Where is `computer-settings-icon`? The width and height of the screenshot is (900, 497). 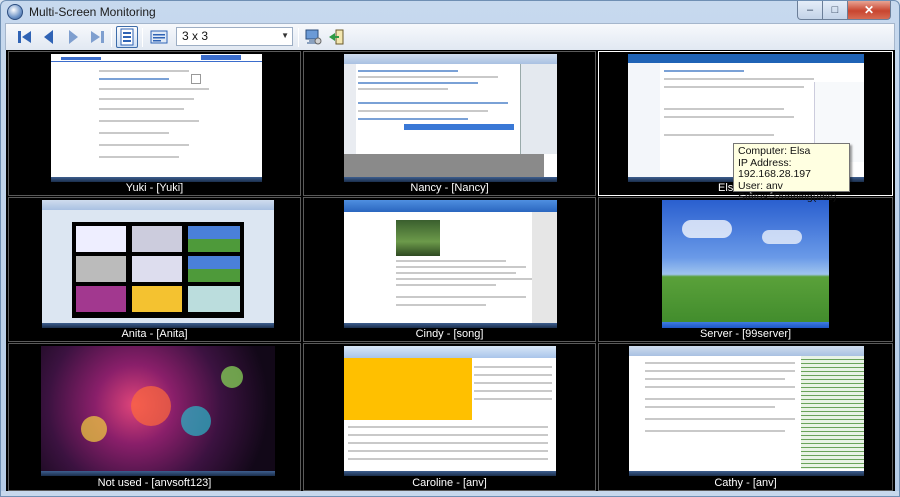
computer-settings-icon is located at coordinates (313, 37).